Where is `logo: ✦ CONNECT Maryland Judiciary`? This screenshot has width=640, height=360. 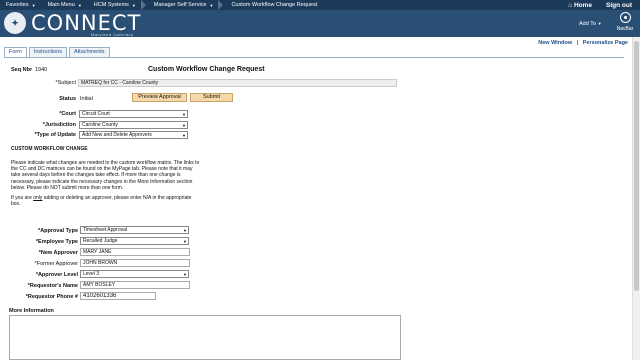 logo: ✦ CONNECT Maryland Judiciary is located at coordinates (73, 24).